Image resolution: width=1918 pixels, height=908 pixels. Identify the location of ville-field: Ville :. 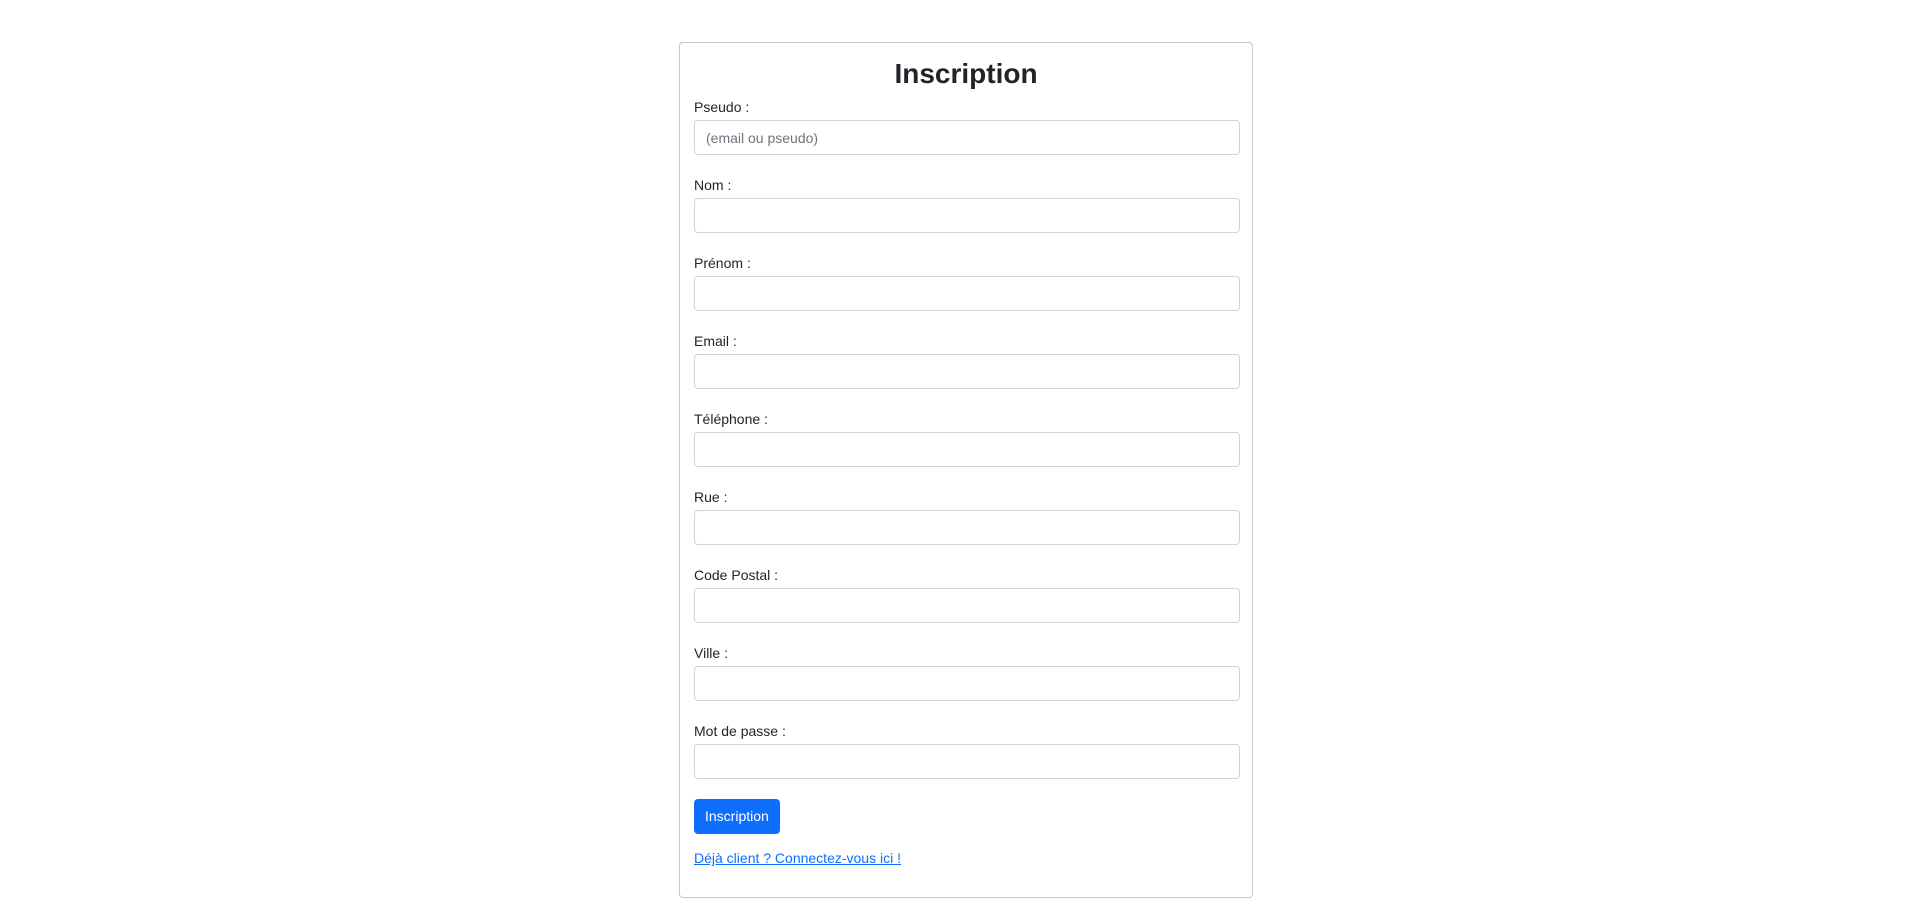
(967, 672).